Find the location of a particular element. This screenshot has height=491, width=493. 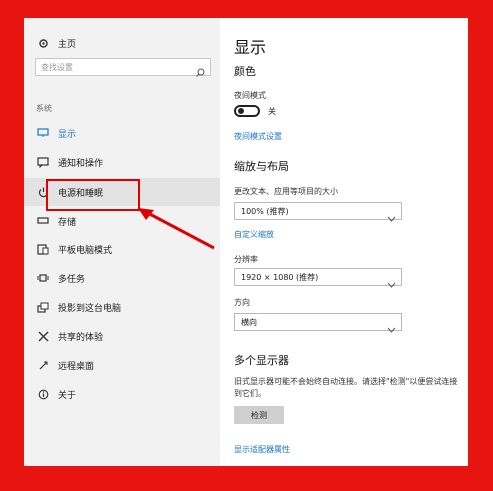

sidebar-item-label: 通知和操作 is located at coordinates (81, 163).